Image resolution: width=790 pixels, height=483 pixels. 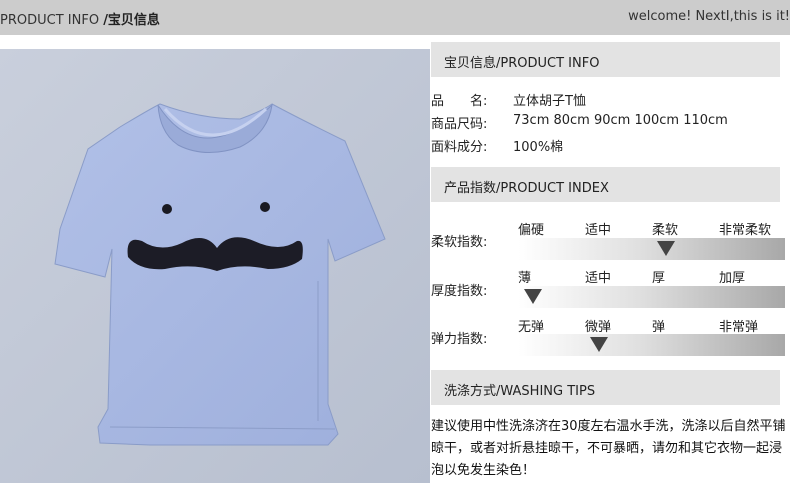 What do you see at coordinates (732, 278) in the screenshot?
I see `index-level: 加厚` at bounding box center [732, 278].